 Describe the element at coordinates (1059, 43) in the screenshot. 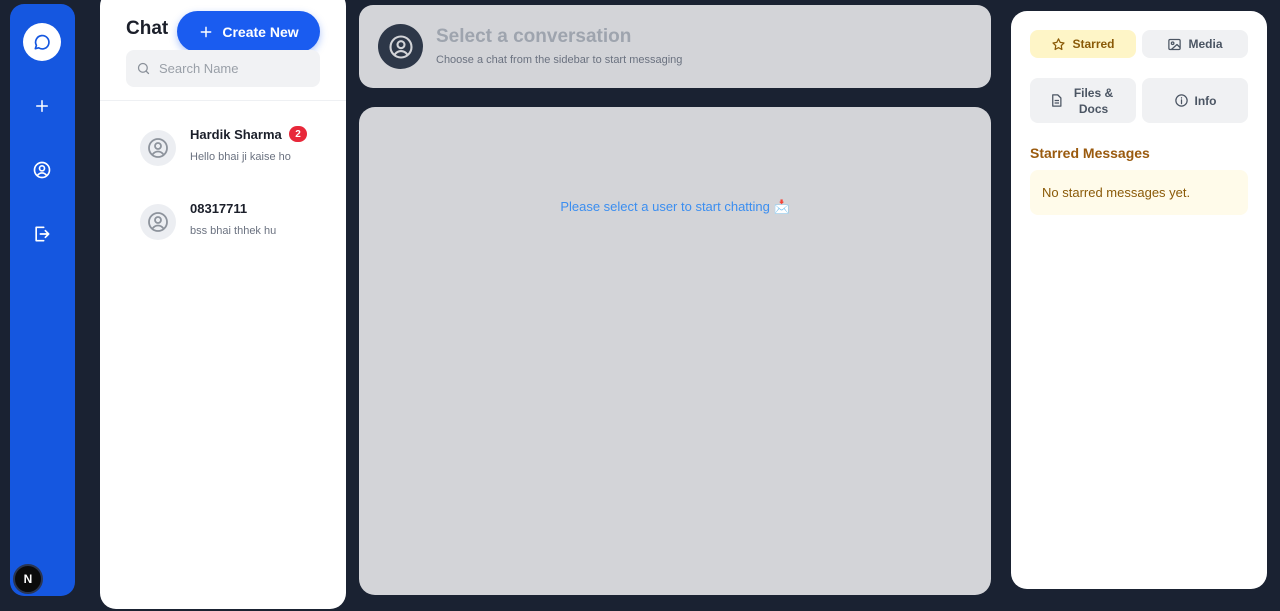

I see `star-icon` at that location.